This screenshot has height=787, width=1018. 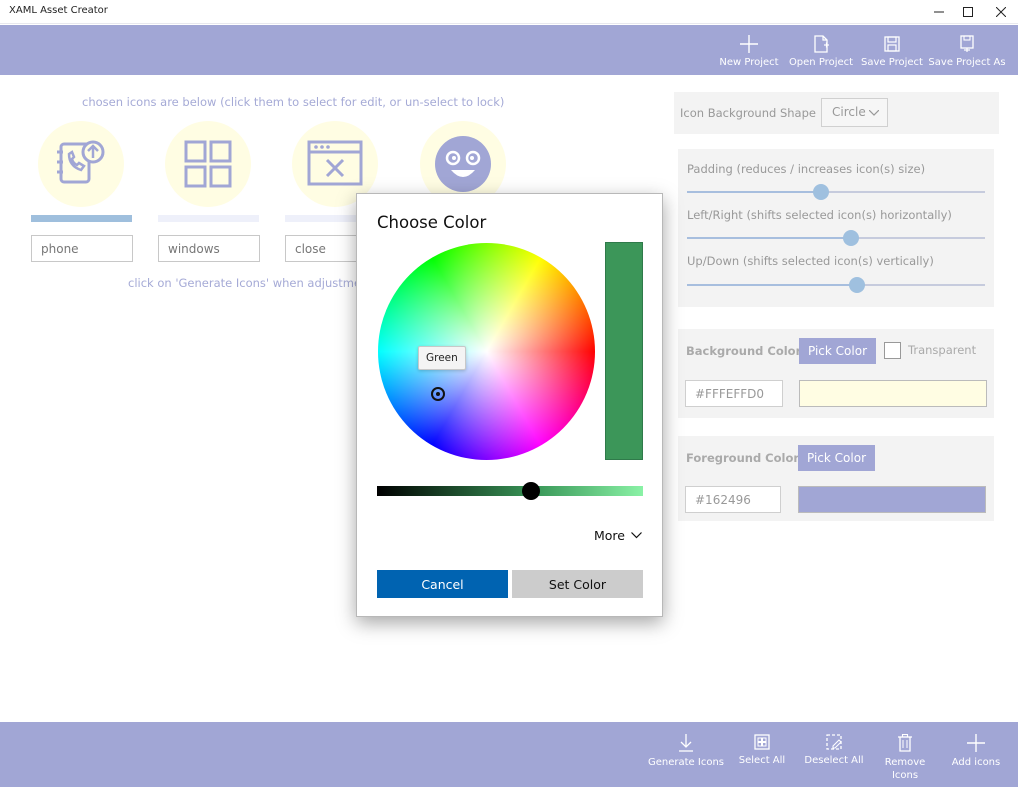 I want to click on open-file-icon, so click(x=821, y=44).